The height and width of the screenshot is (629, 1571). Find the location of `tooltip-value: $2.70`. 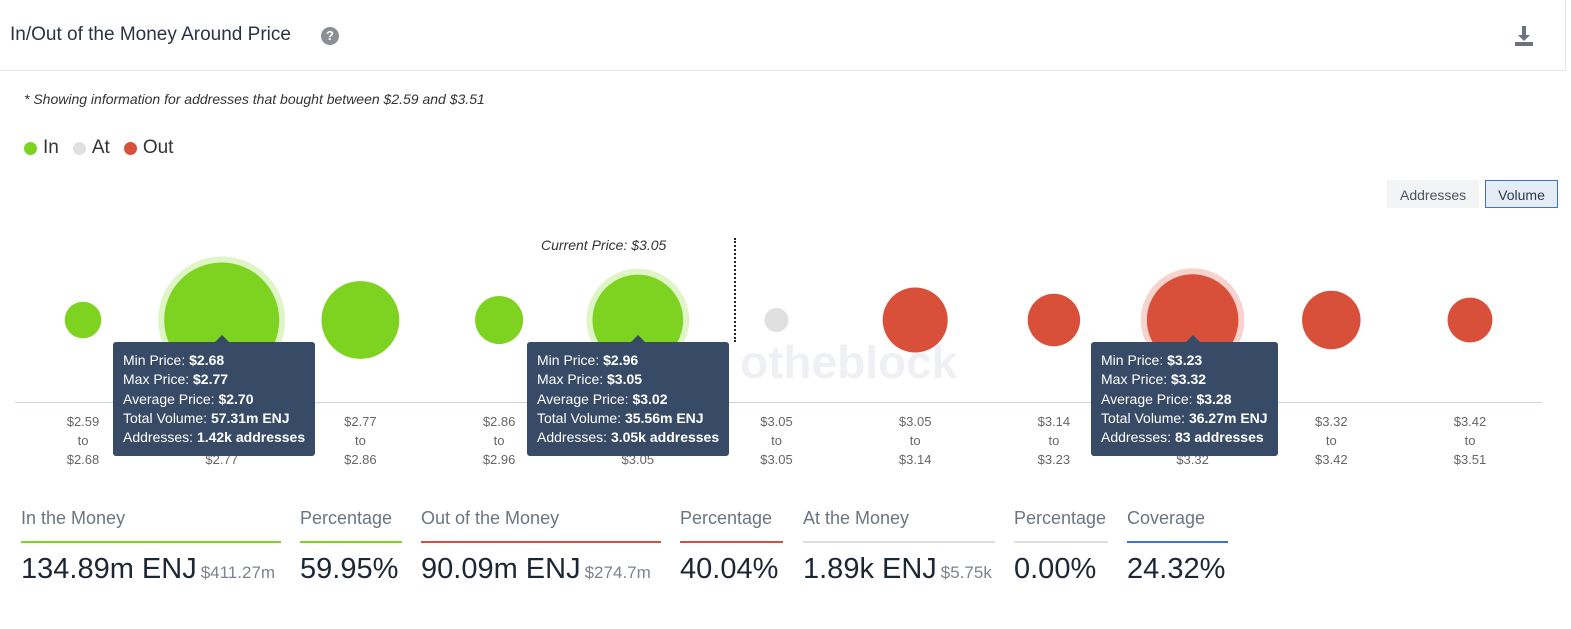

tooltip-value: $2.70 is located at coordinates (236, 398).